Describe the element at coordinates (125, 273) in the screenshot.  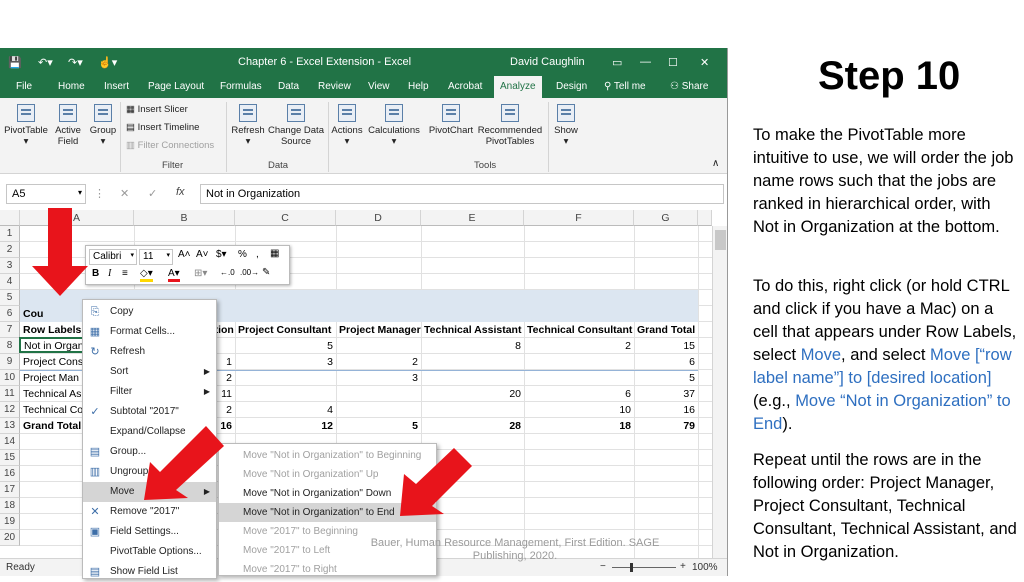
I see `align-center-icon: ≡` at that location.